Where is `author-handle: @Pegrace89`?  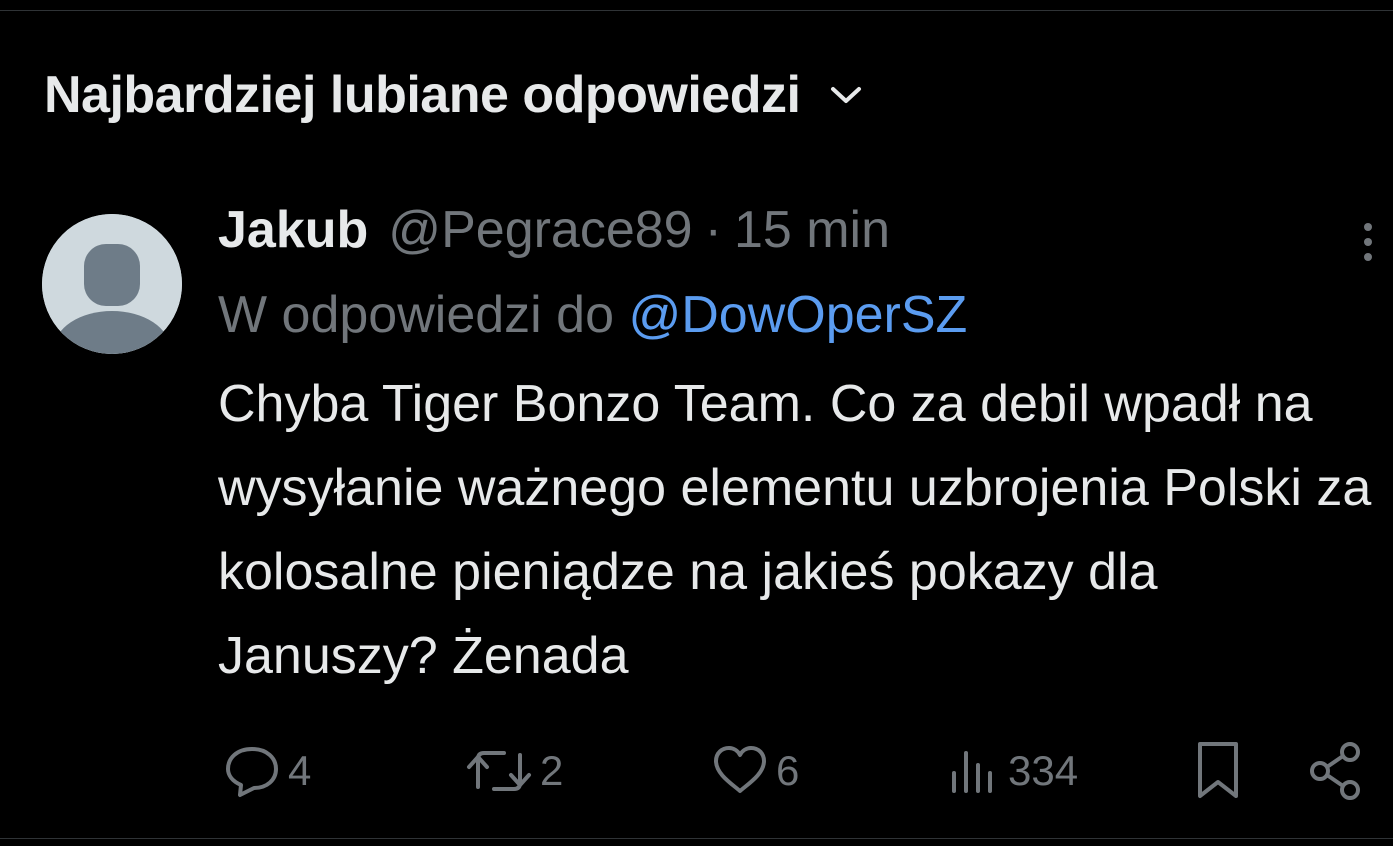
author-handle: @Pegrace89 is located at coordinates (540, 230).